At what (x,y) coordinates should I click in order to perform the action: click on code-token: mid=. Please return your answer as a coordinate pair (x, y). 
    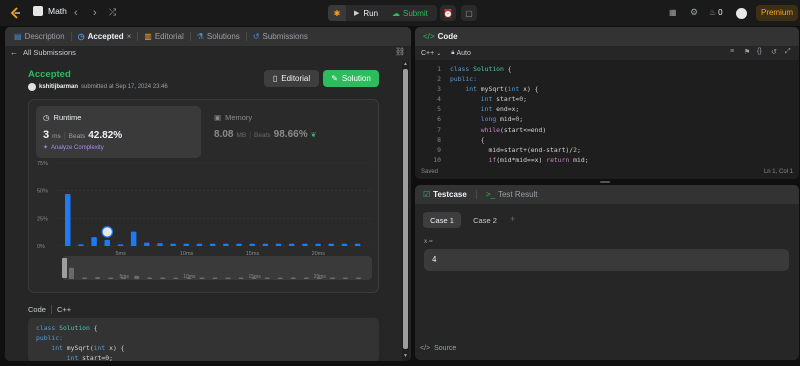
    Looking at the image, I should click on (506, 119).